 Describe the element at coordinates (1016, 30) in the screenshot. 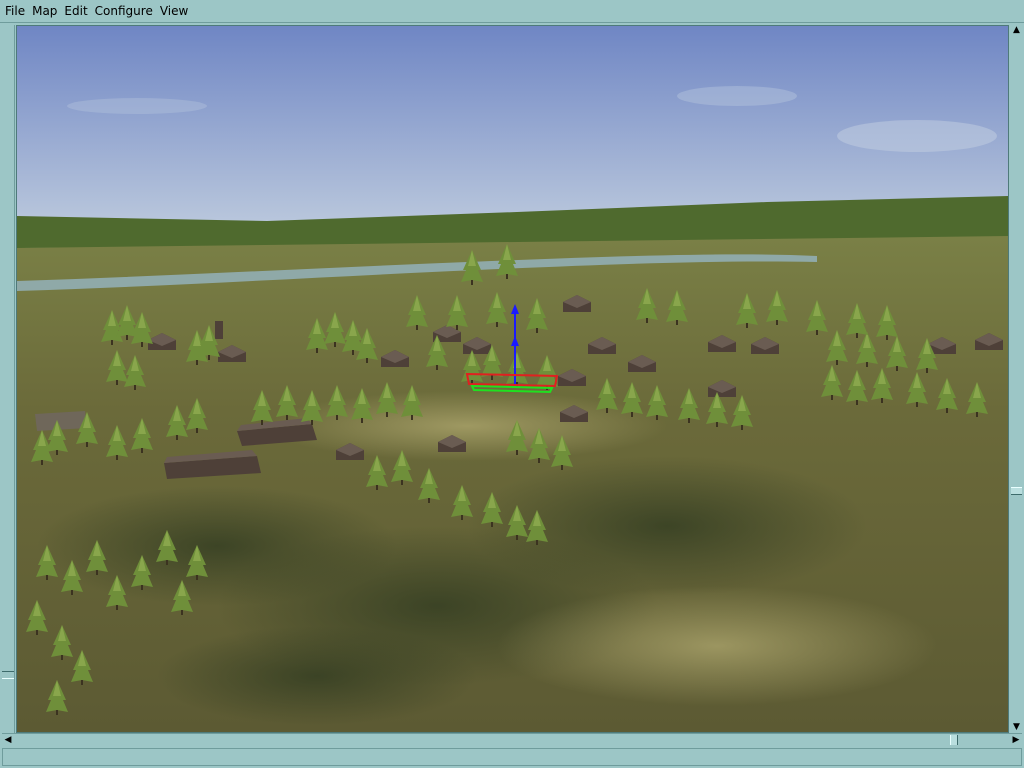

I see `scroll-up-arrow-icon: ▲` at that location.